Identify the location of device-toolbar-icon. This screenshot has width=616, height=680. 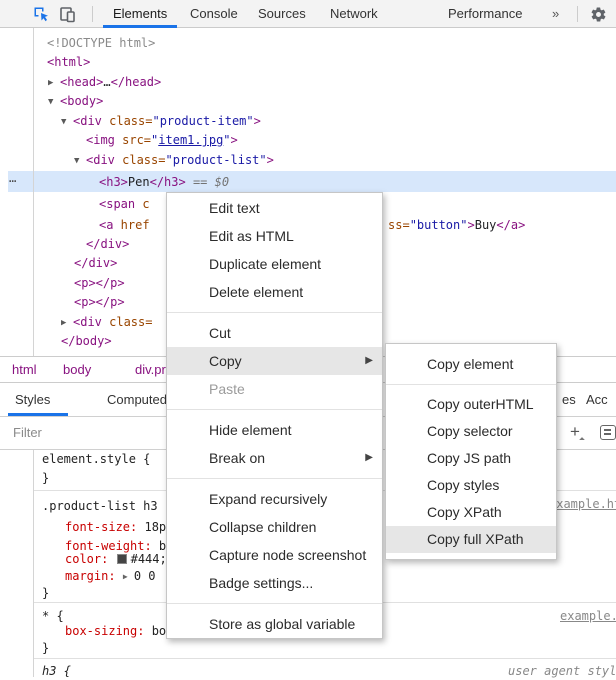
(67, 14).